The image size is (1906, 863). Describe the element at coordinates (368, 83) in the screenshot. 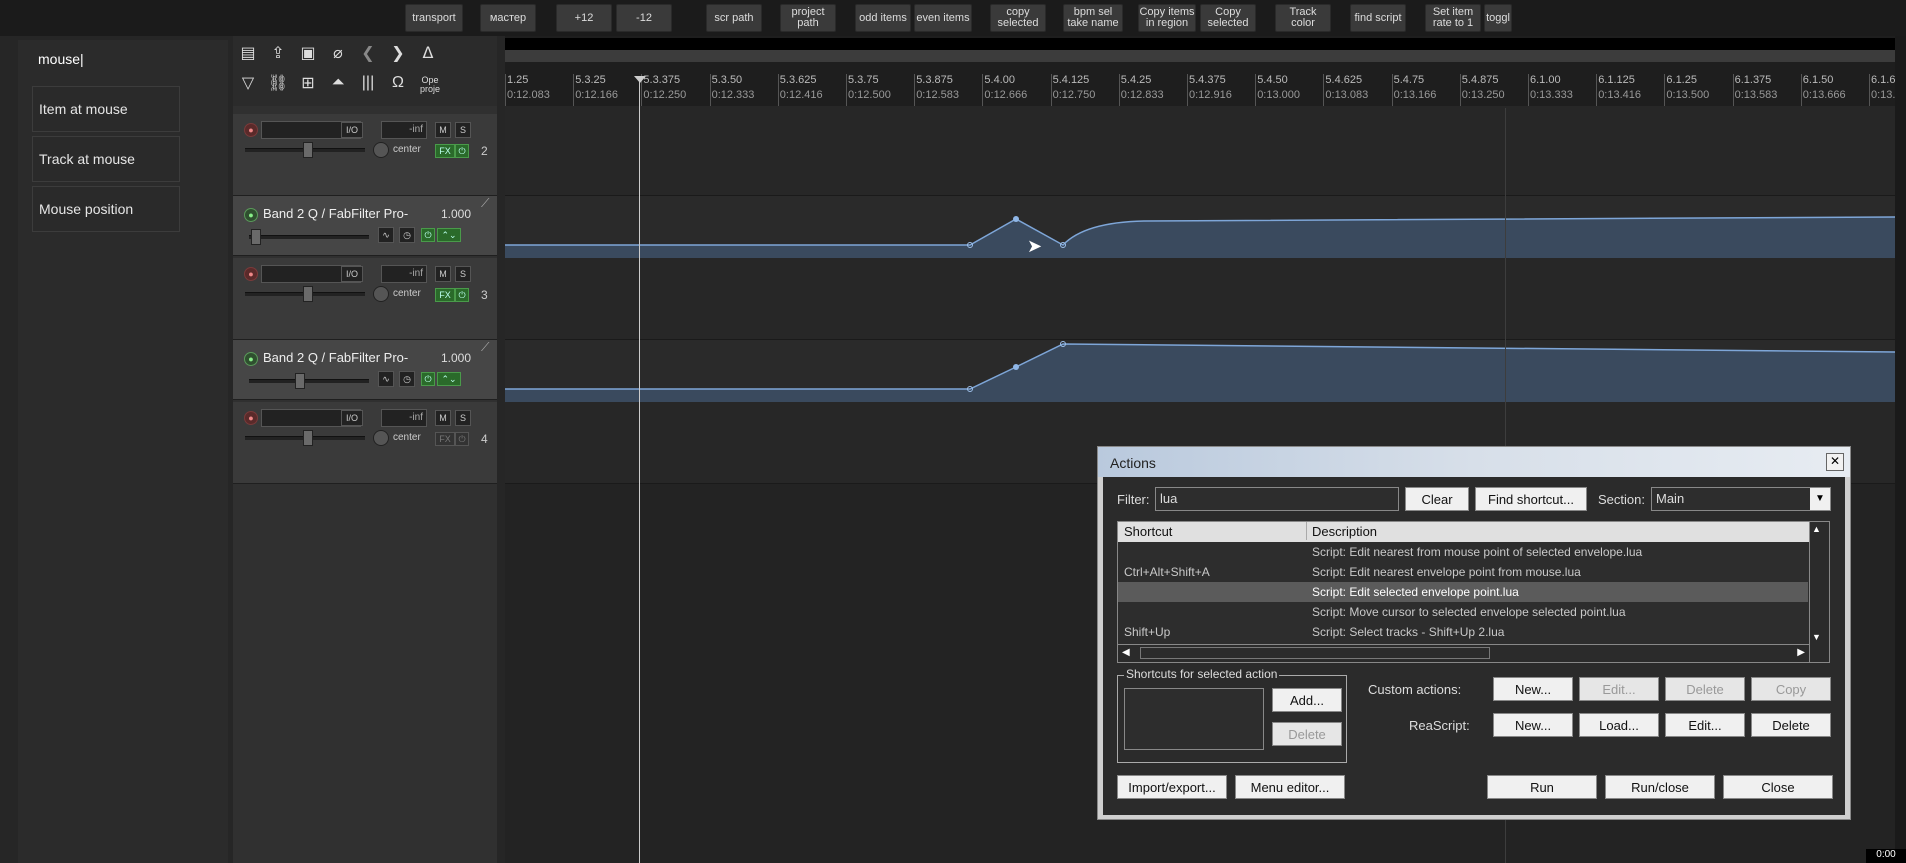

I see `bars-icon: |||` at that location.